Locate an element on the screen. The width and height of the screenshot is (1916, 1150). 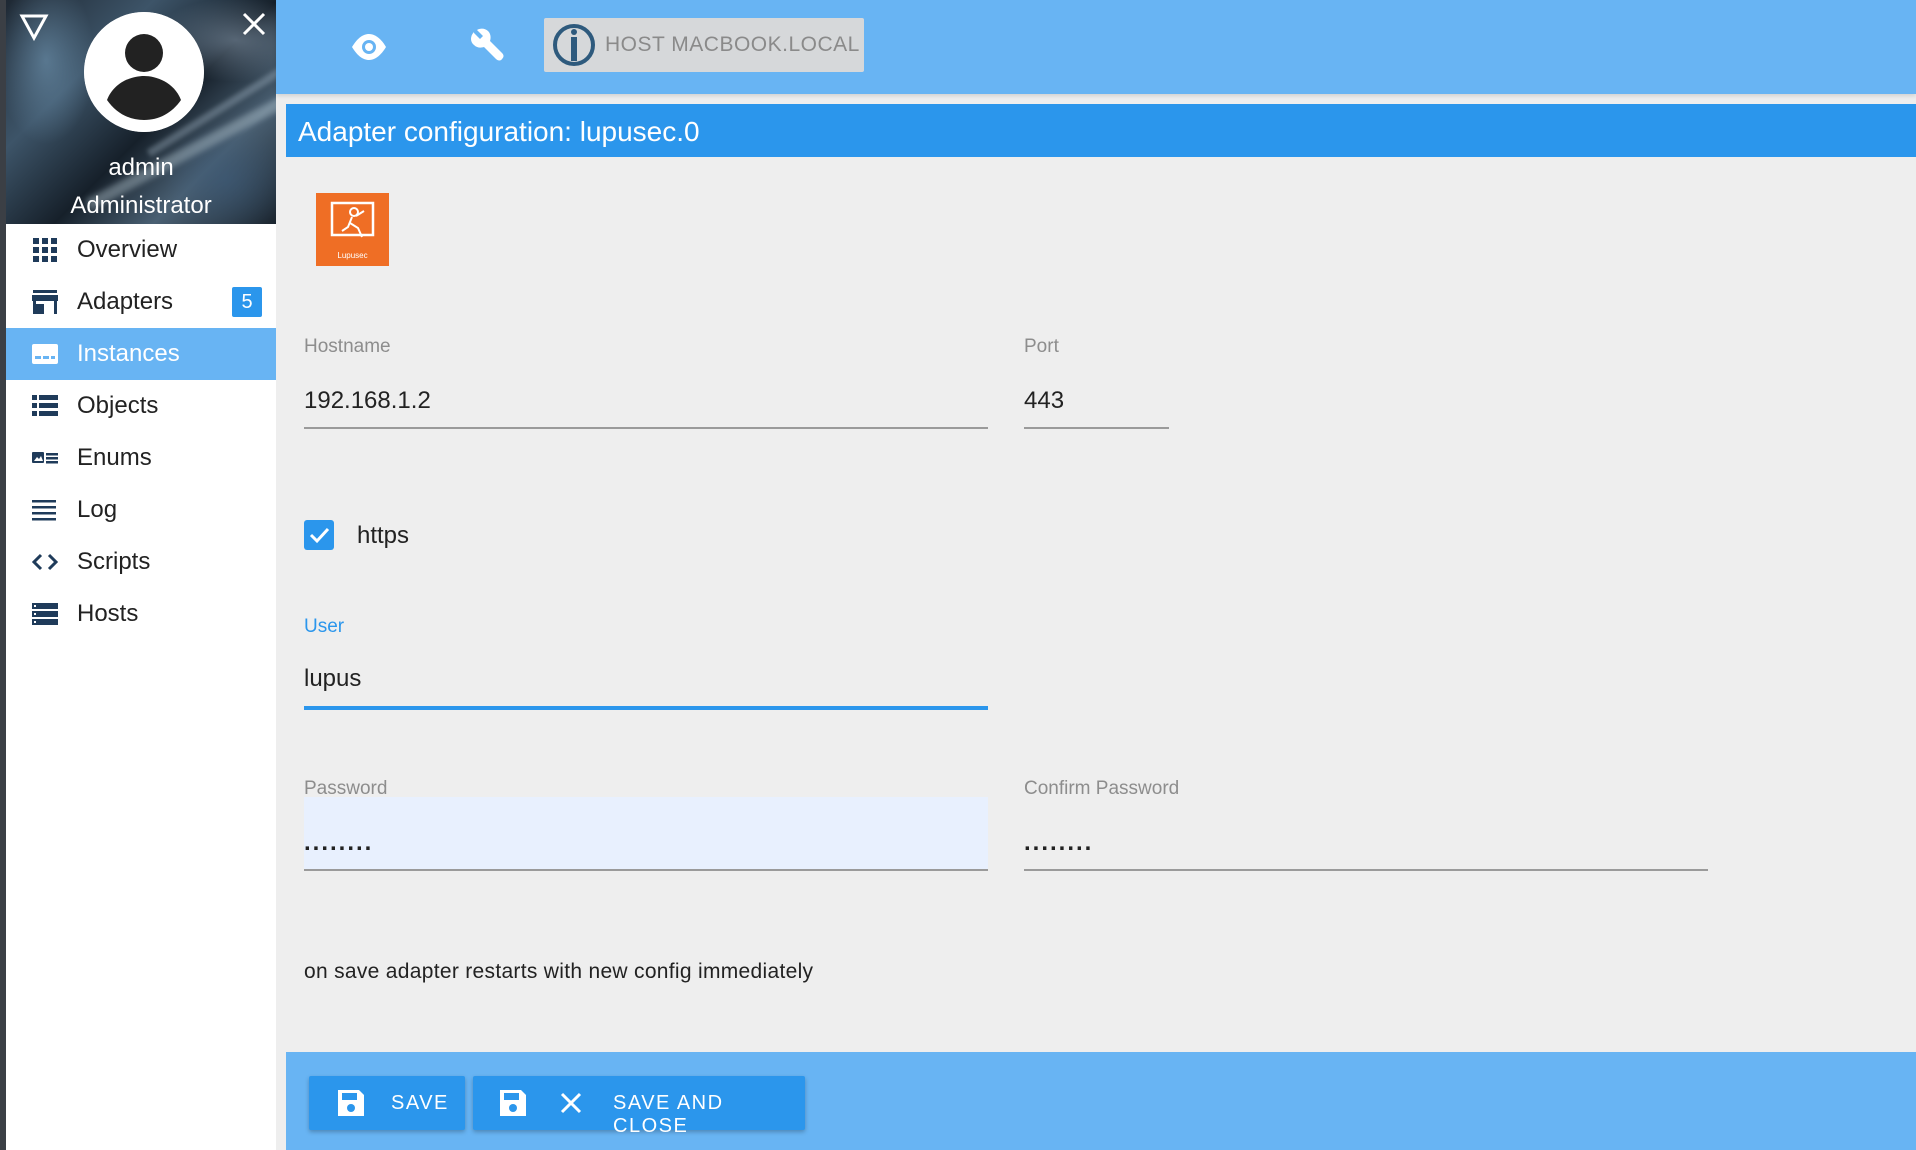
hostname-label: Hostname is located at coordinates (347, 346).